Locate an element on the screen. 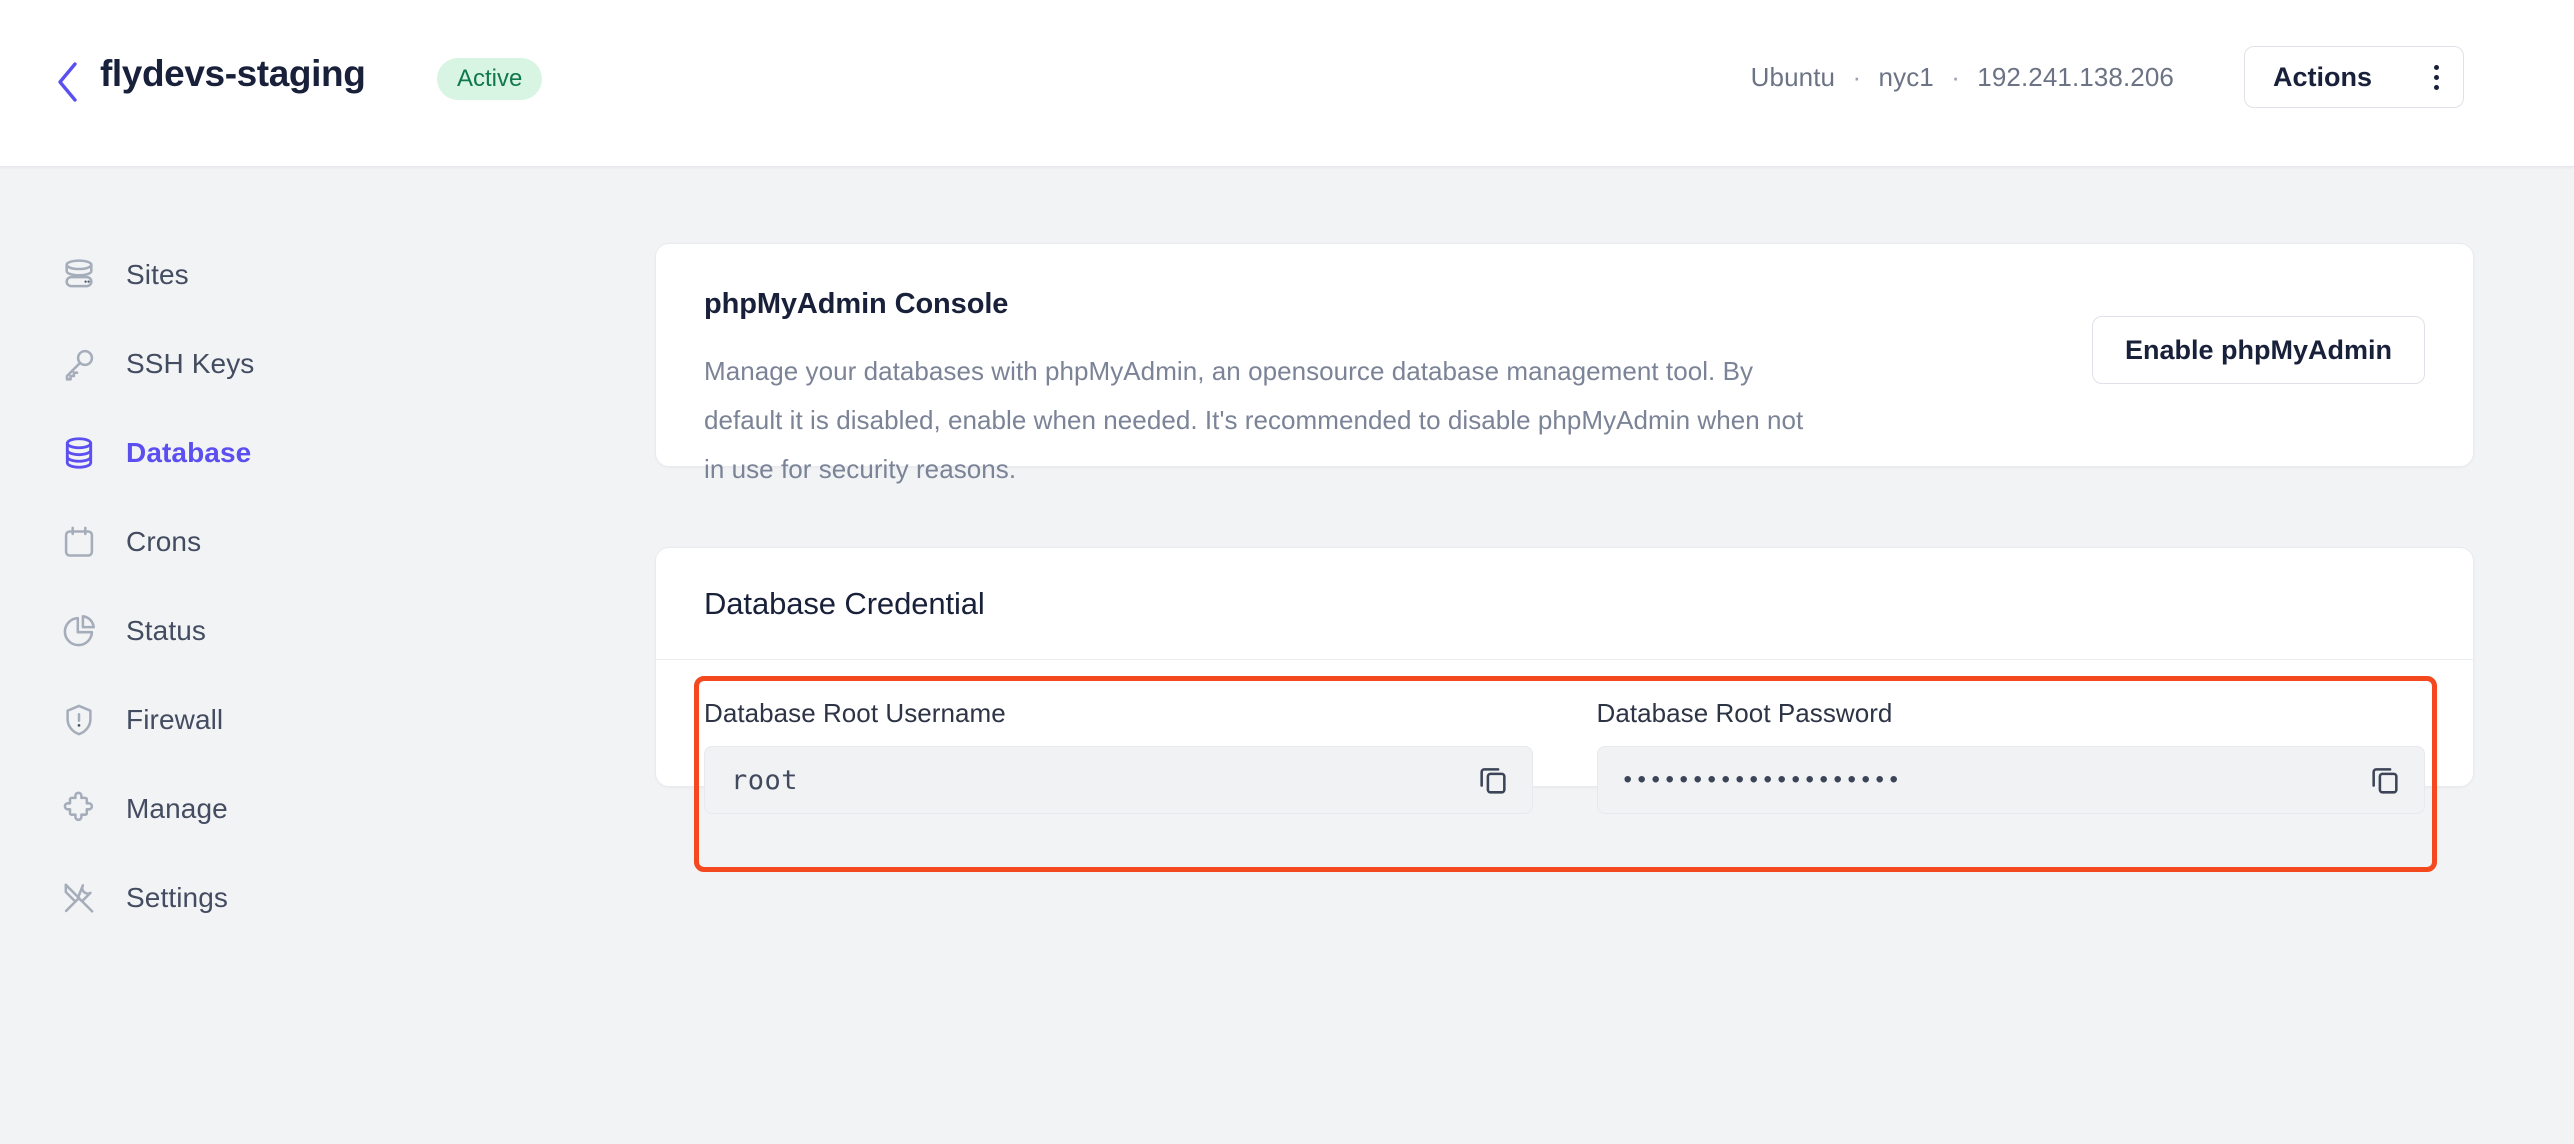  shield-alert-icon is located at coordinates (79, 720).